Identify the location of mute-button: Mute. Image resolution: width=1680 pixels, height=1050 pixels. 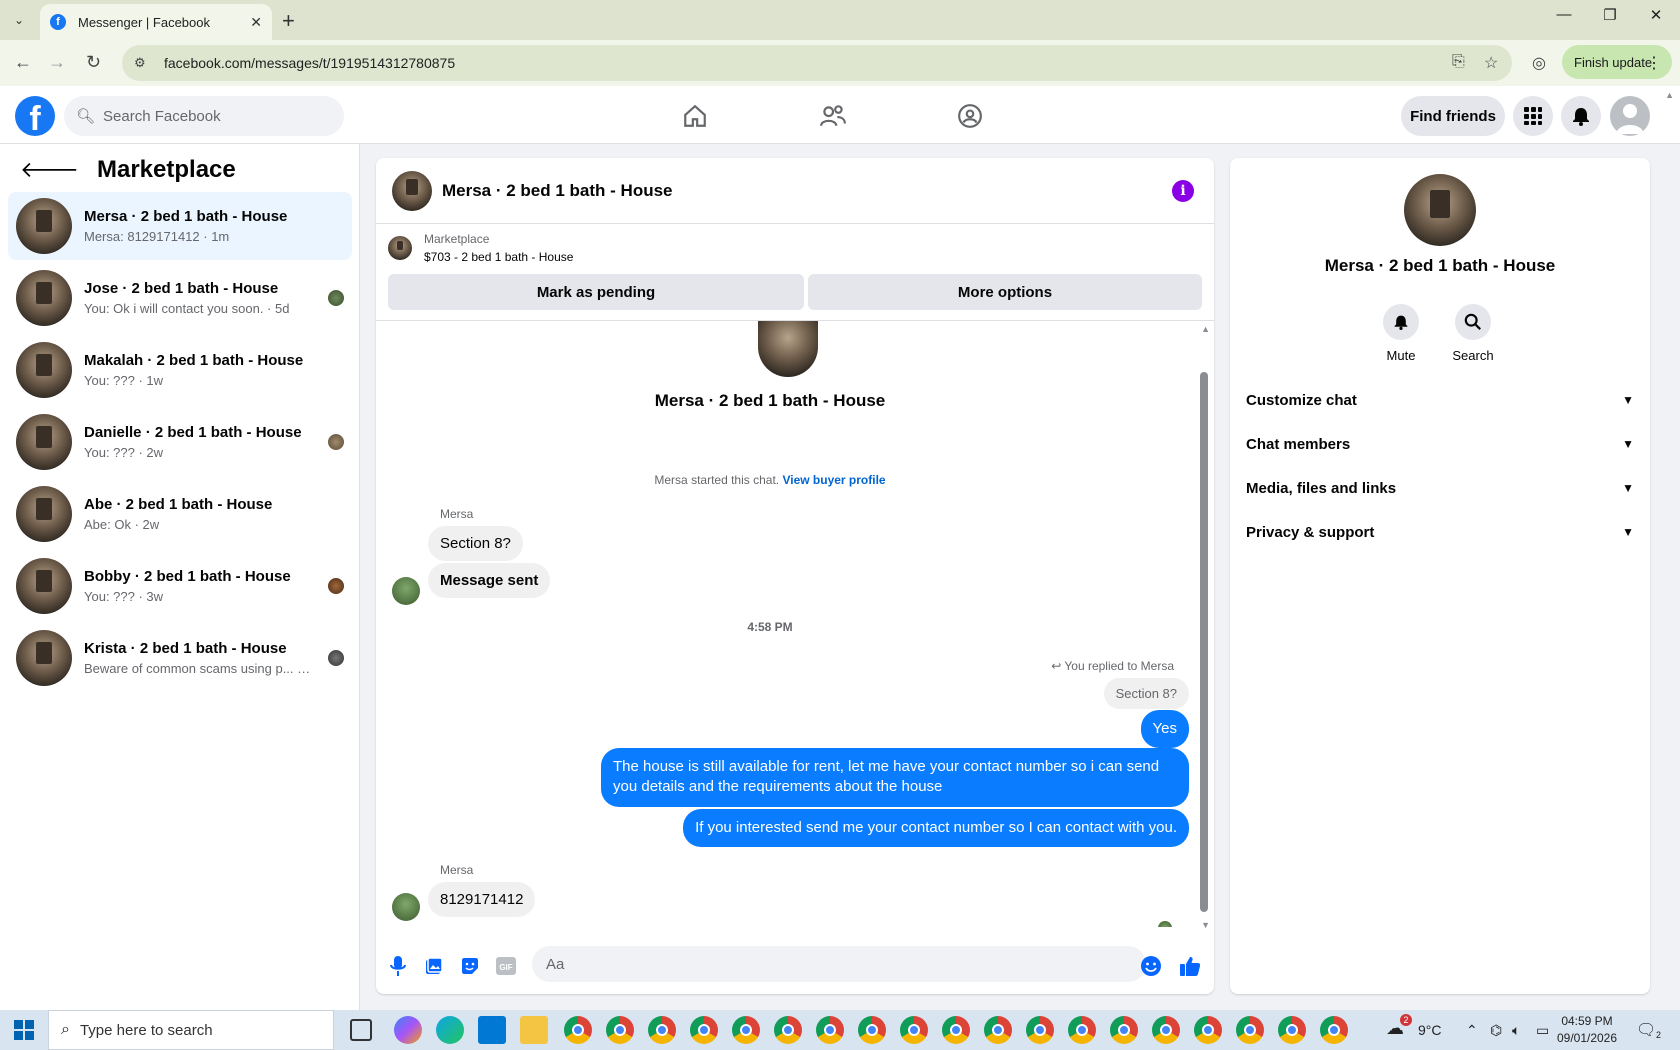
(1401, 333).